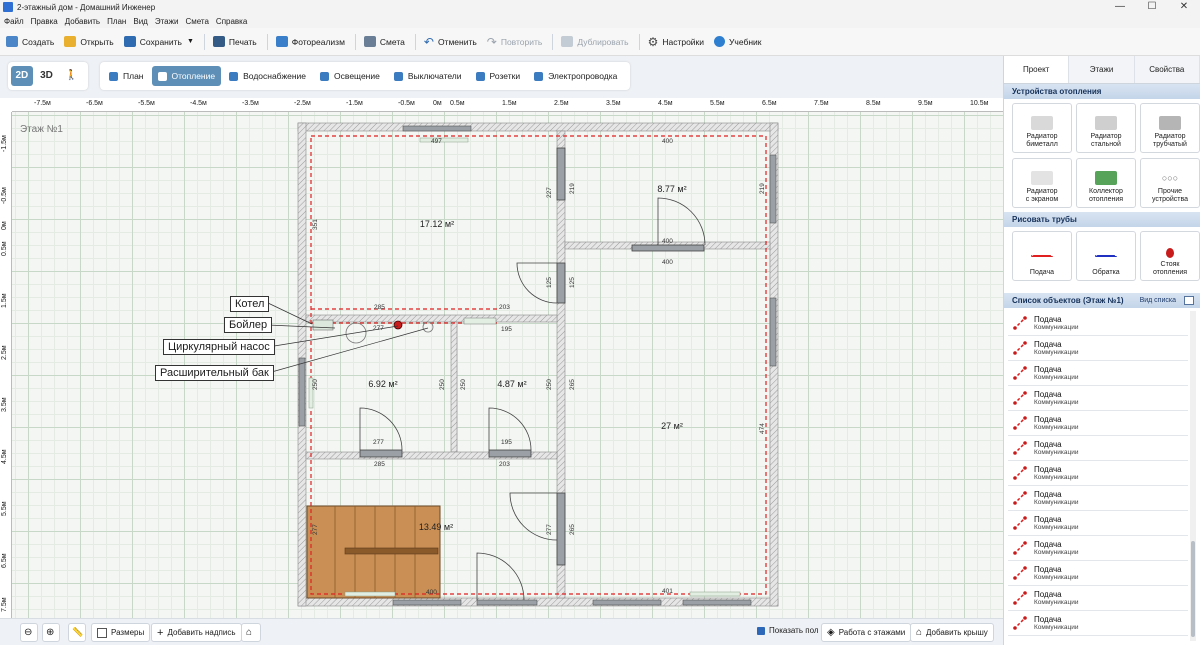 The image size is (1200, 645). What do you see at coordinates (315, 224) in the screenshot?
I see `dim-label: 351` at bounding box center [315, 224].